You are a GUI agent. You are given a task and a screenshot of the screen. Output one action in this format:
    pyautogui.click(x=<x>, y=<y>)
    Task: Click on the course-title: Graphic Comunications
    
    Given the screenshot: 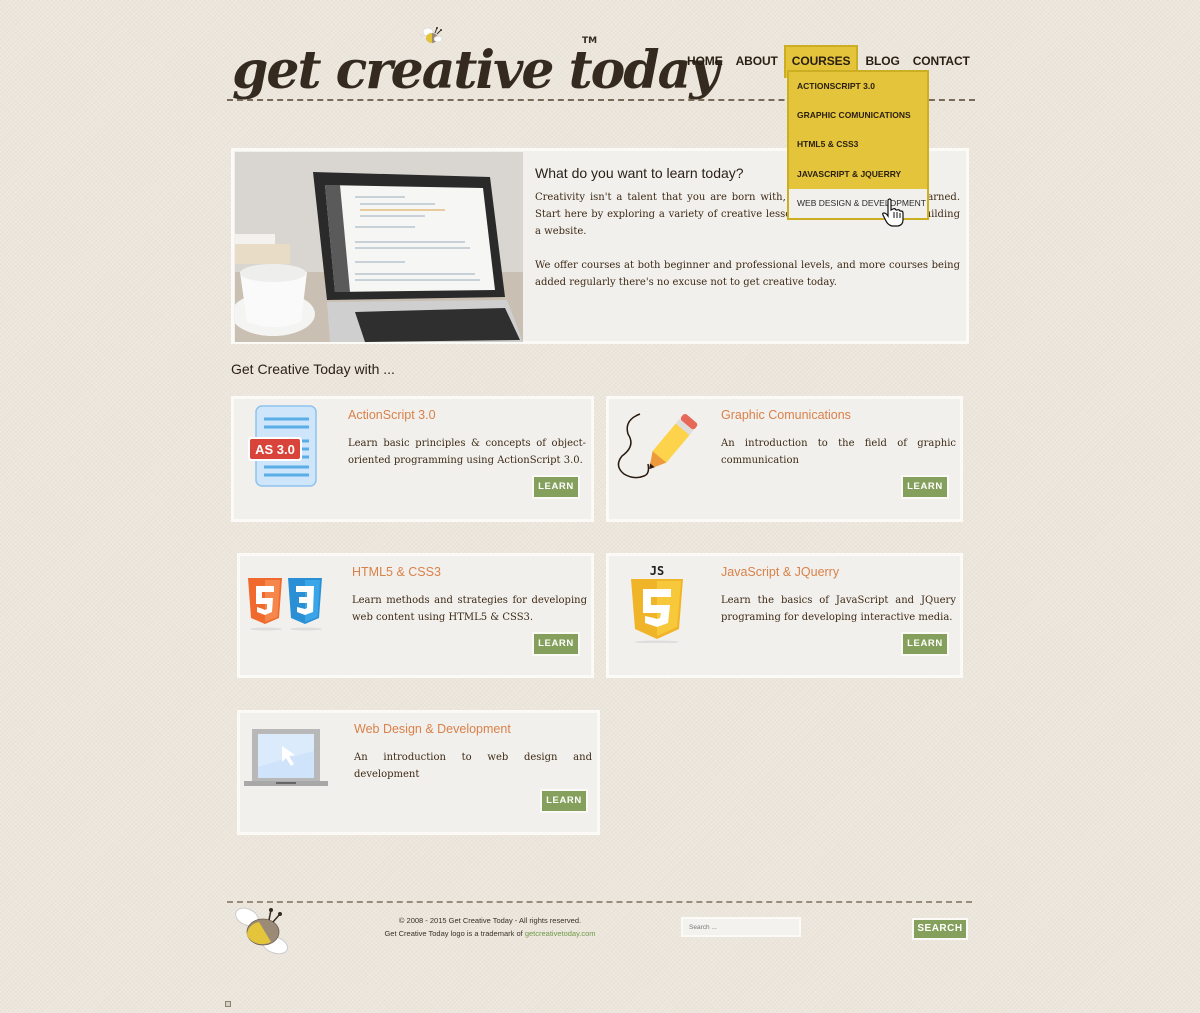 What is the action you would take?
    pyautogui.click(x=786, y=415)
    